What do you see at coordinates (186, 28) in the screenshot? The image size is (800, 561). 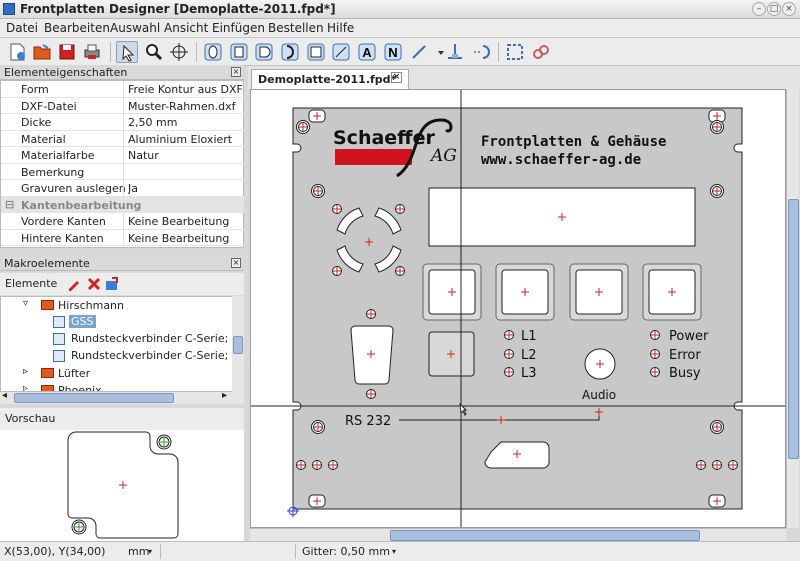 I see `menu-ansicht: Ansicht` at bounding box center [186, 28].